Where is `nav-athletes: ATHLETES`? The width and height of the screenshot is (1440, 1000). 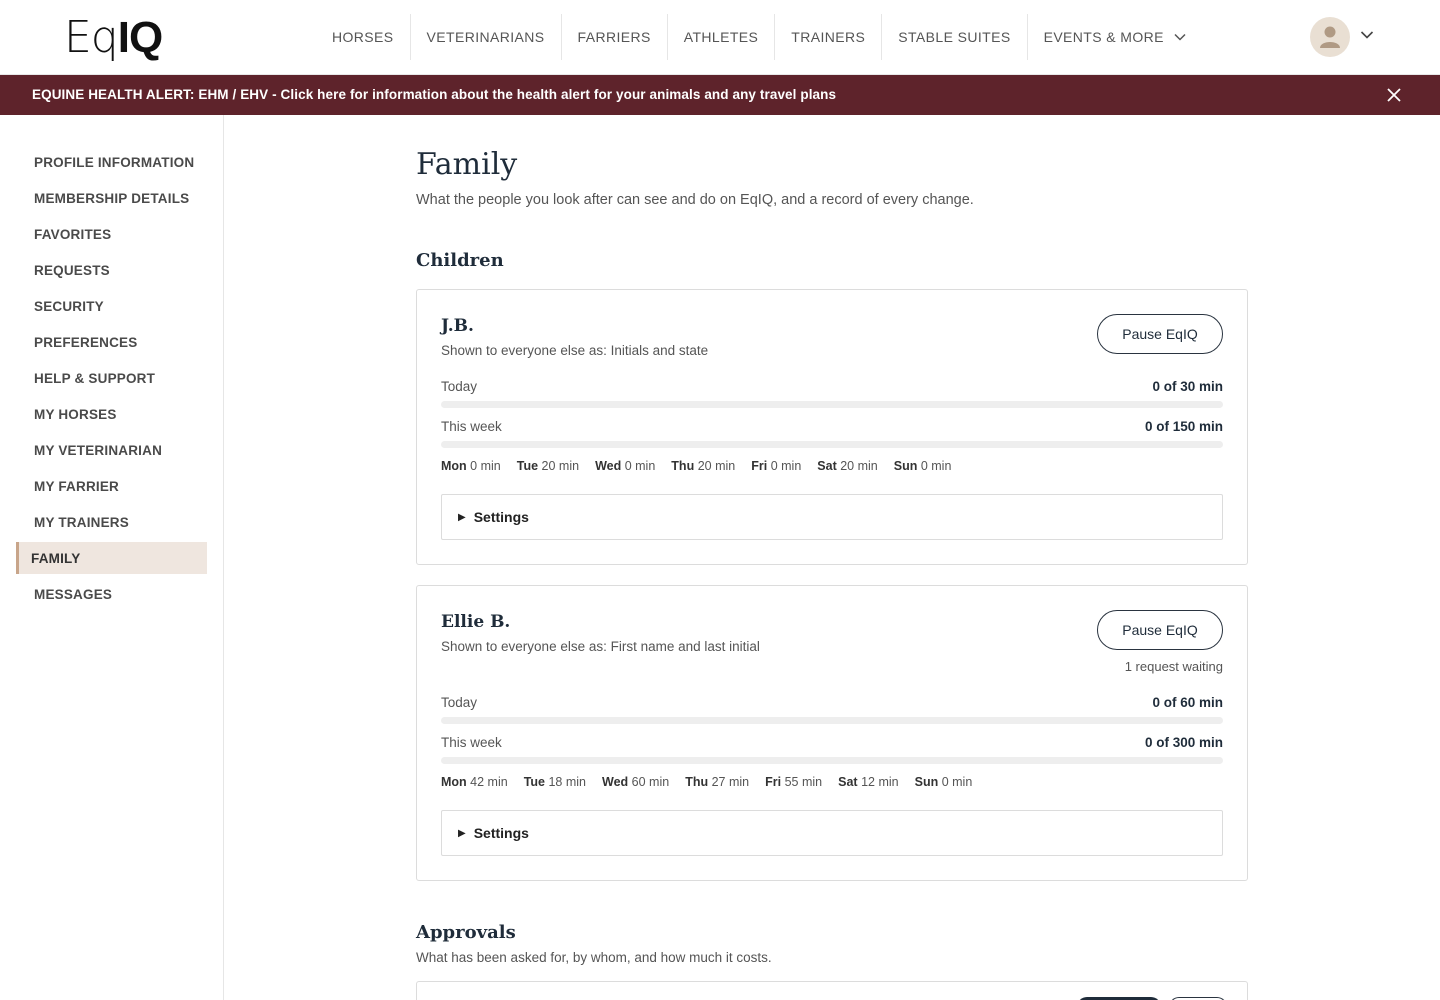 nav-athletes: ATHLETES is located at coordinates (722, 37).